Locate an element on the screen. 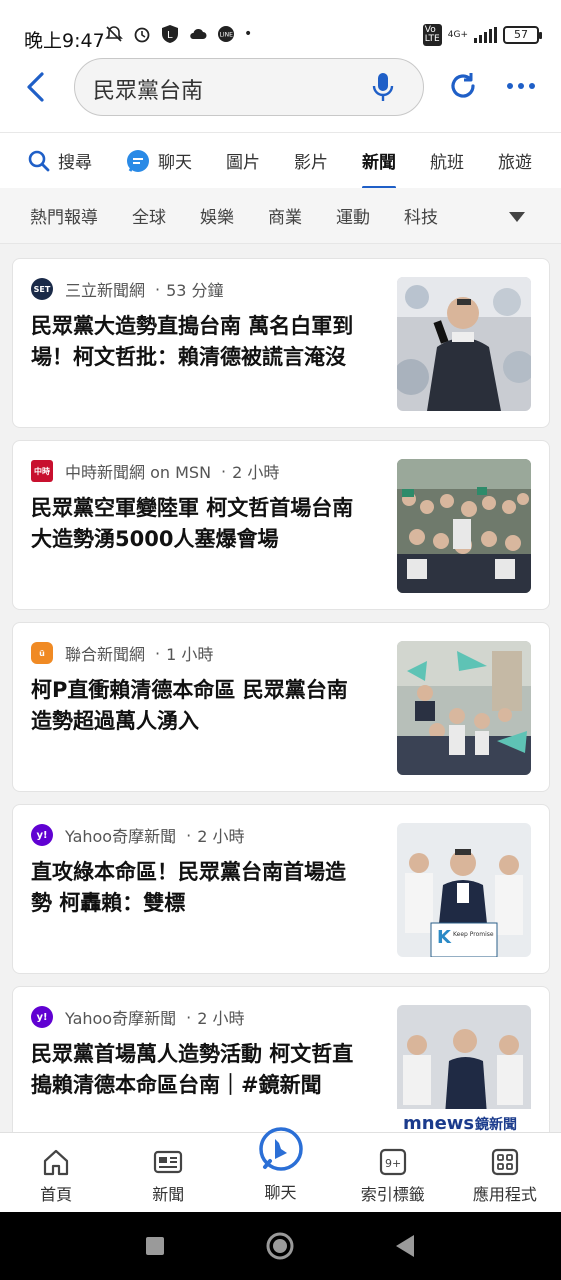 This screenshot has height=1280, width=561. l-shield-icon: L is located at coordinates (170, 34).